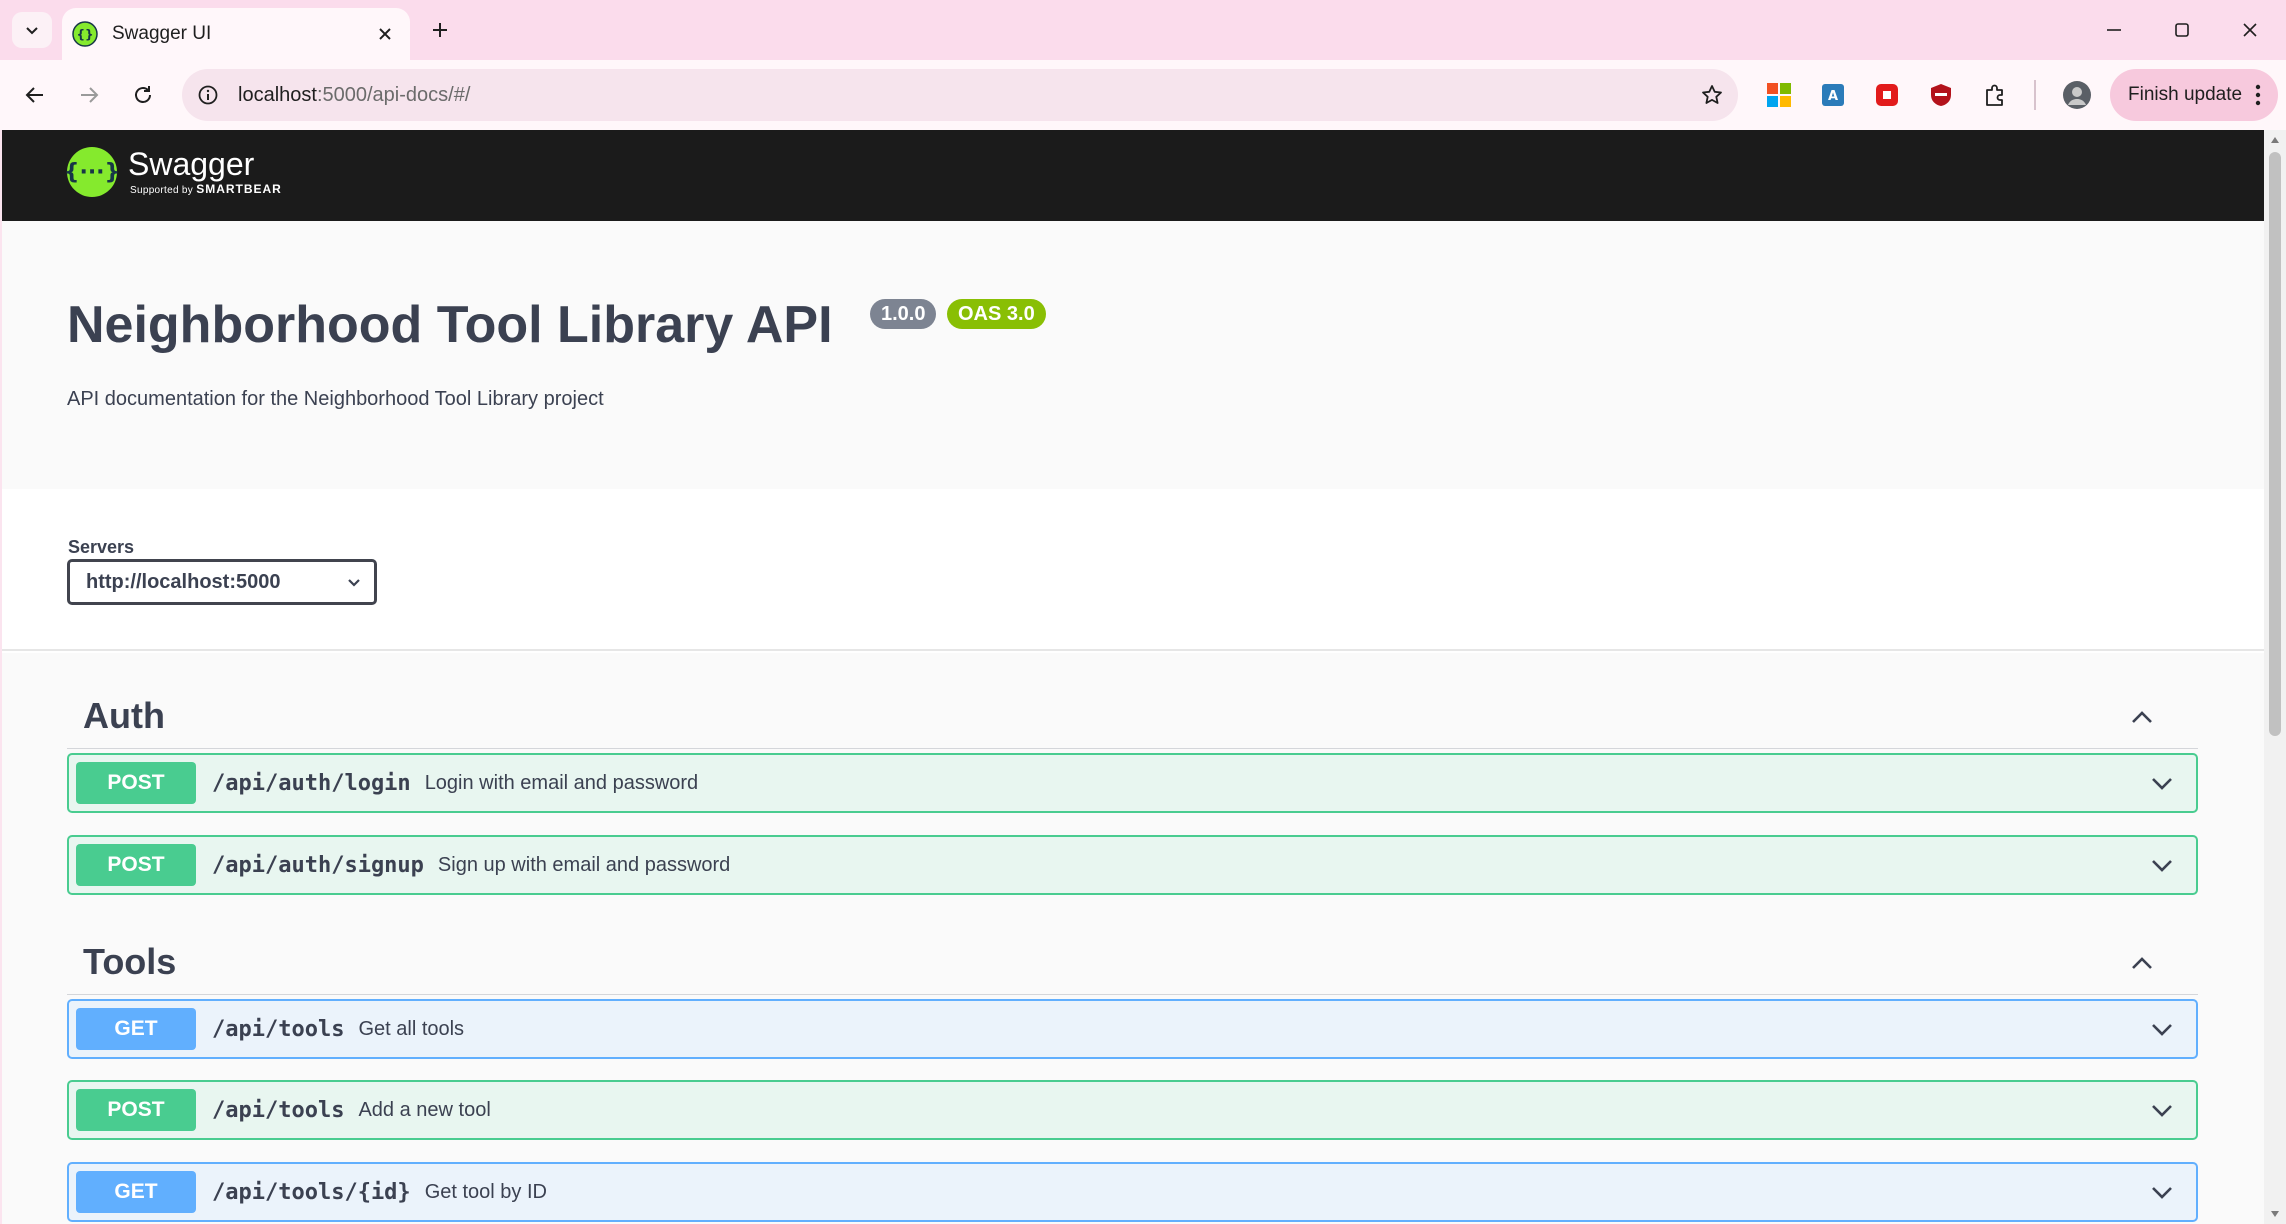  Describe the element at coordinates (236, 34) in the screenshot. I see `browser-tab: {} Swagger UI` at that location.